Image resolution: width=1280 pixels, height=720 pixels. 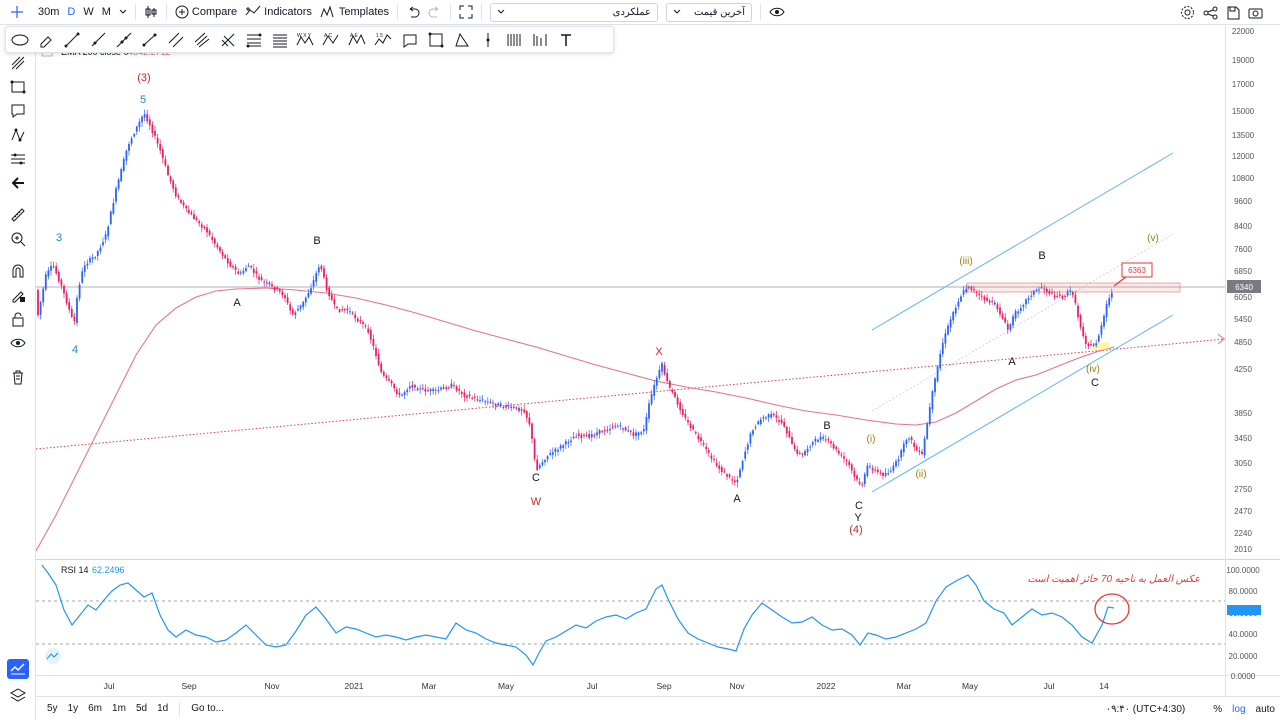 I want to click on arrow-left-icon, so click(x=18, y=183).